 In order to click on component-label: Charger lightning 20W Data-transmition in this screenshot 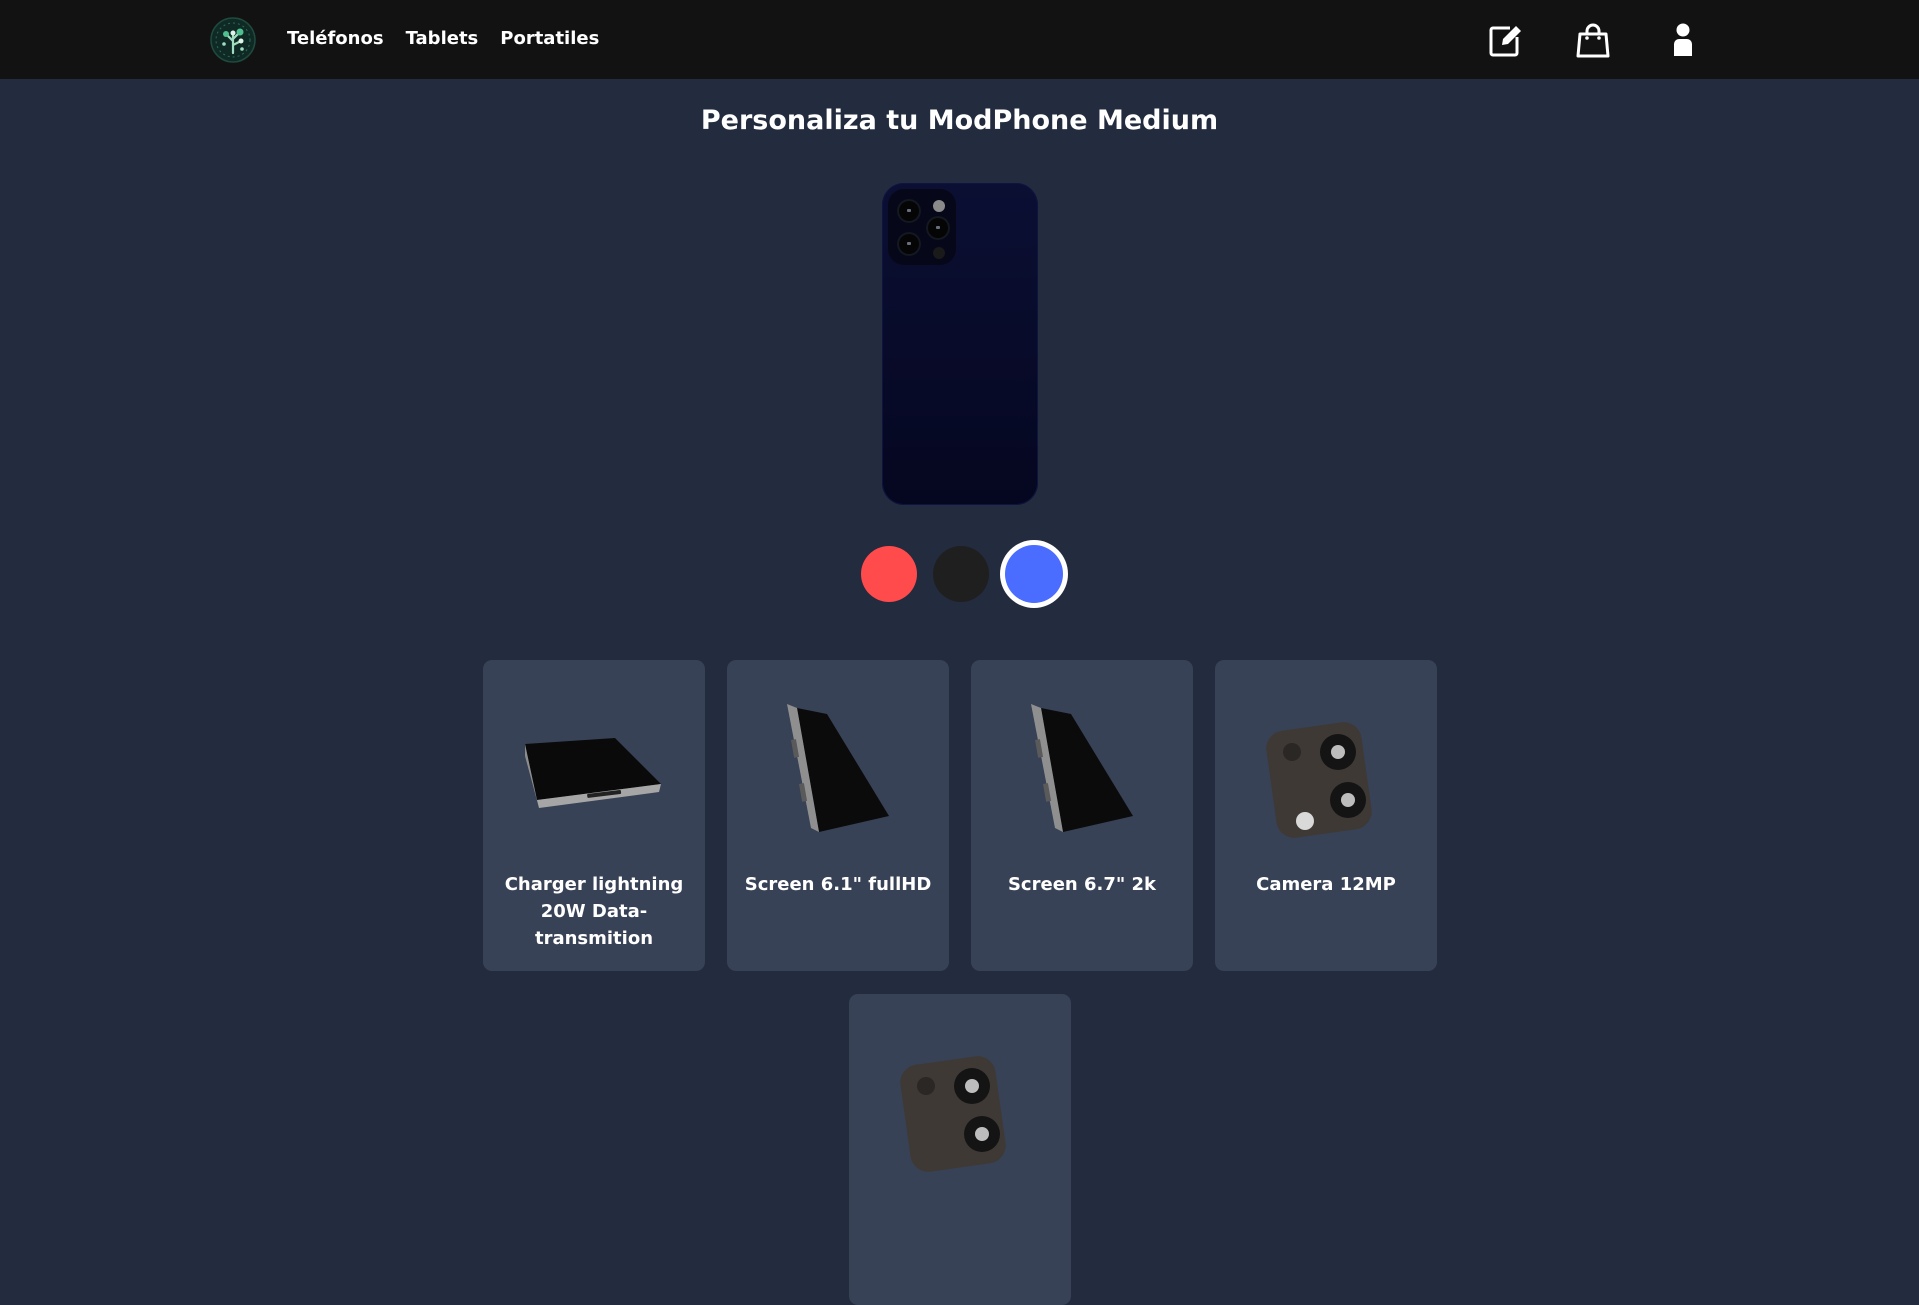, I will do `click(594, 911)`.